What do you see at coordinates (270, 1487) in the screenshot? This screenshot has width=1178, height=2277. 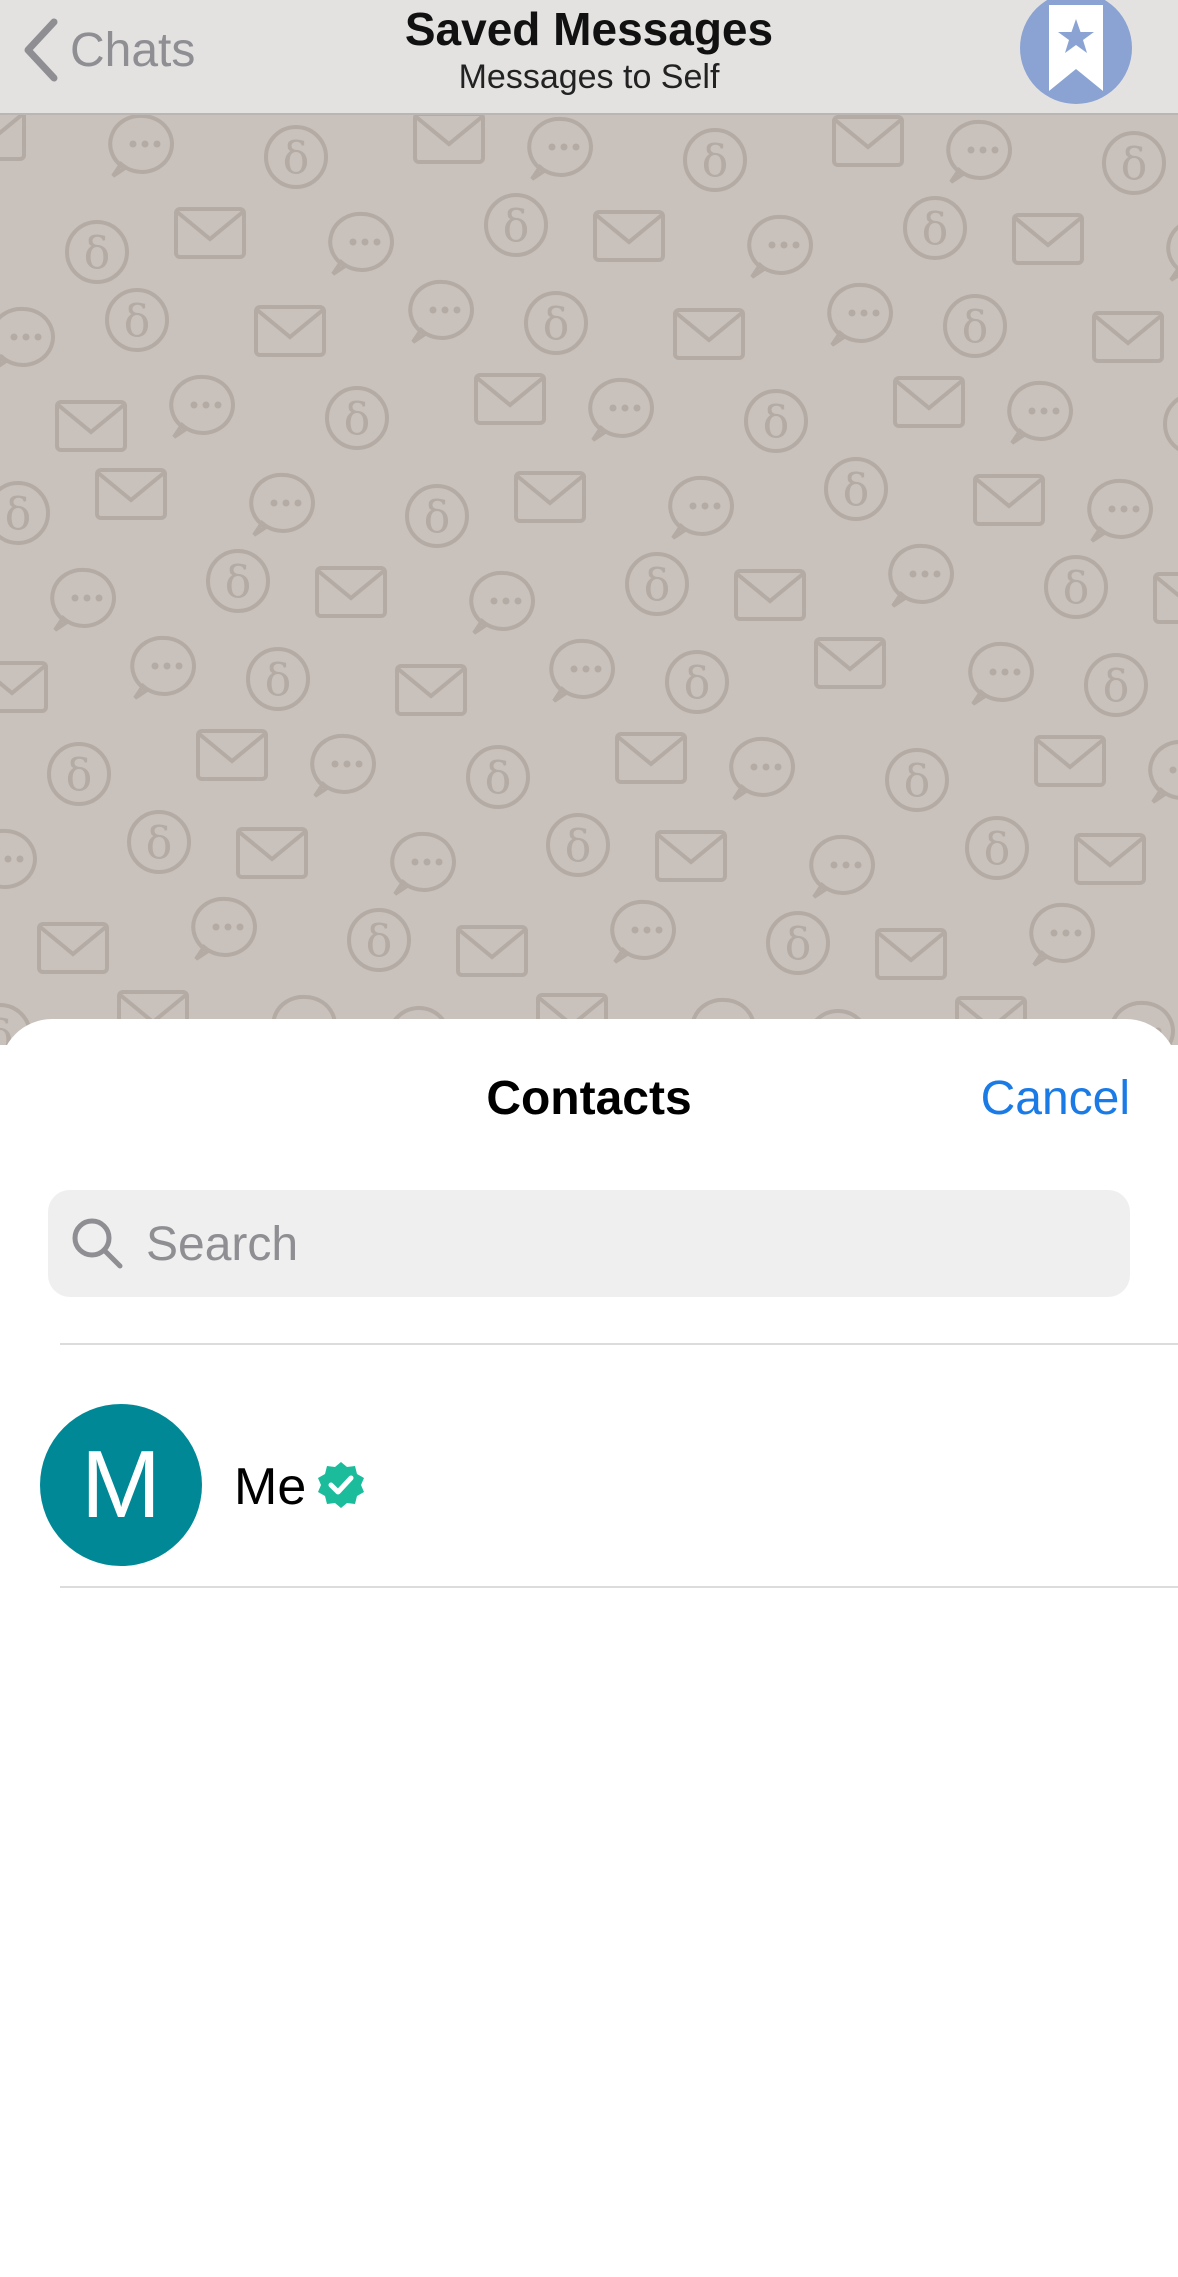 I see `contact-name: Me` at bounding box center [270, 1487].